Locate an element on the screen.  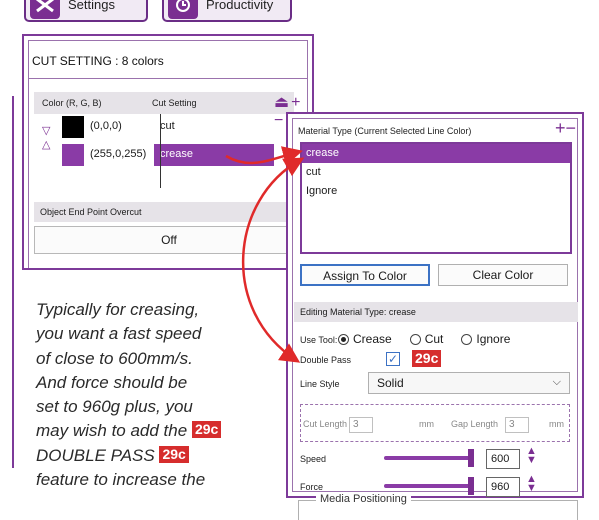
settings-button: Settings is located at coordinates (86, 11).